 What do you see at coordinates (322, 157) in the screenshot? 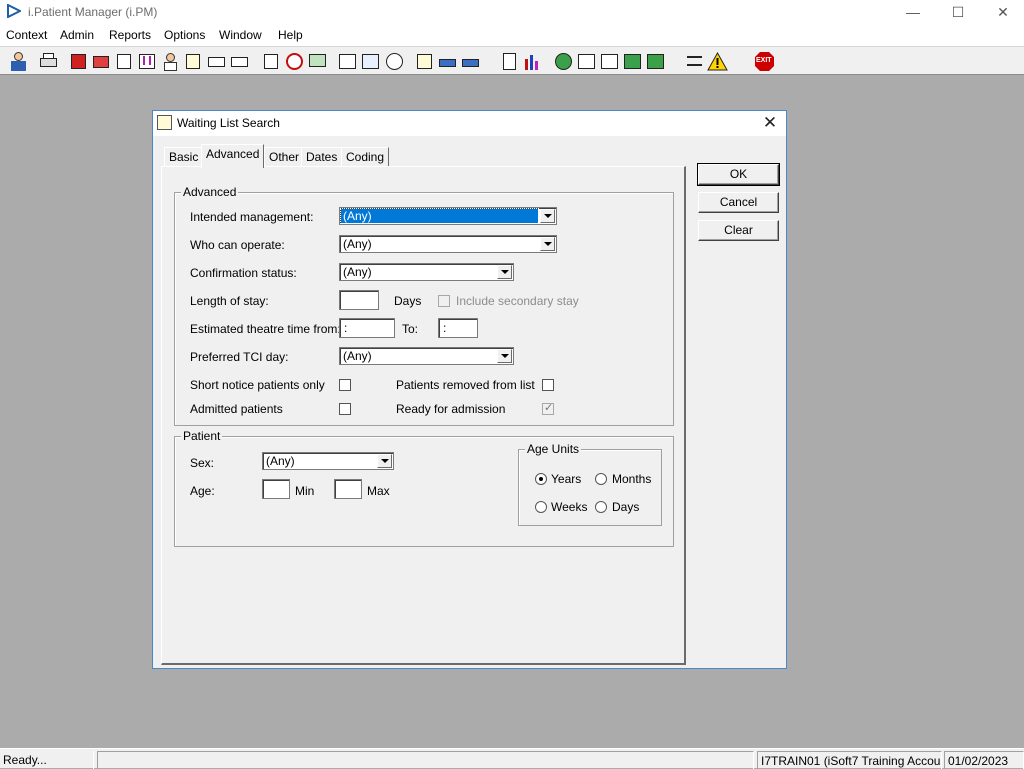
I see `tab-dates: Dates` at bounding box center [322, 157].